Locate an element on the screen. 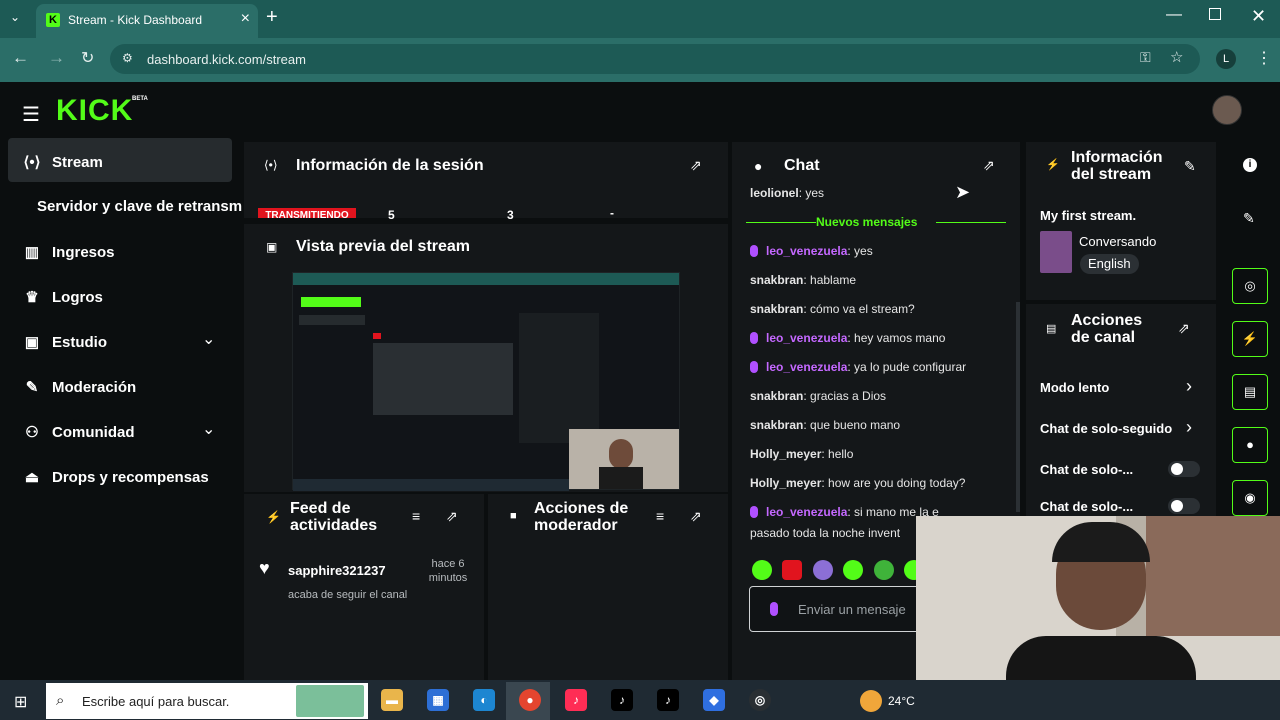  store-icon: ▦ is located at coordinates (438, 700).